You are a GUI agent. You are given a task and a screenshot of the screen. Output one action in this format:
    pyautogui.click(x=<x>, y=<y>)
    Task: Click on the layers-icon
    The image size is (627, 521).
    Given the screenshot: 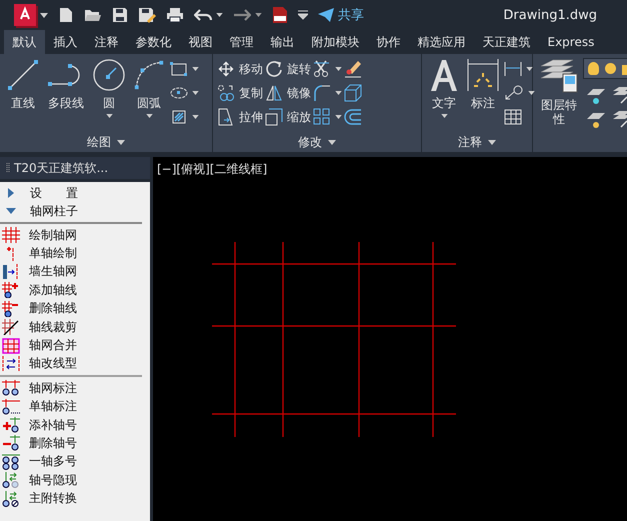 What is the action you would take?
    pyautogui.click(x=559, y=76)
    